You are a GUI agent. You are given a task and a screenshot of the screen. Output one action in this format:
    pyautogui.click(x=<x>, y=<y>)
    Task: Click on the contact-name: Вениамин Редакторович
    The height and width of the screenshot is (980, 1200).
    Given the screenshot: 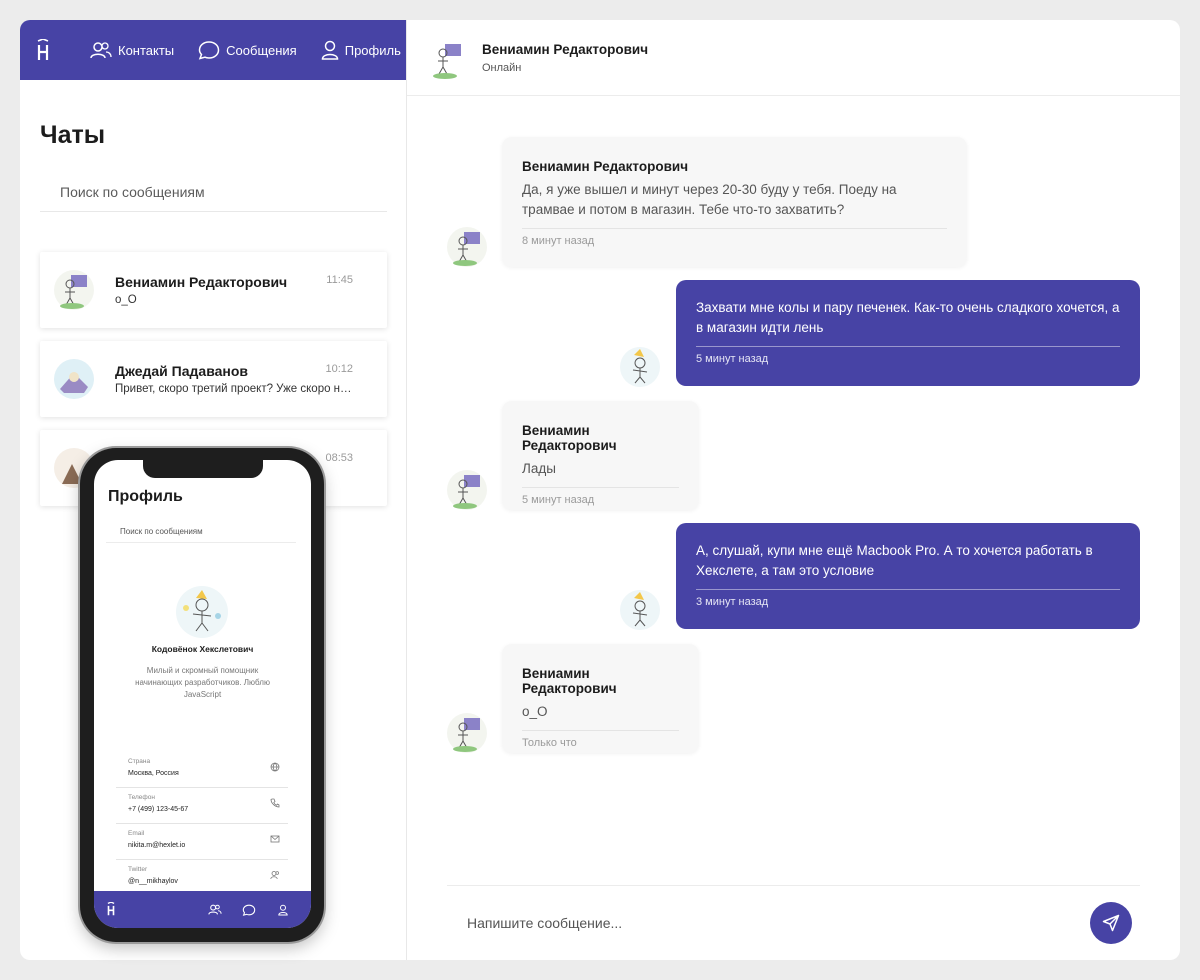 What is the action you would take?
    pyautogui.click(x=565, y=49)
    